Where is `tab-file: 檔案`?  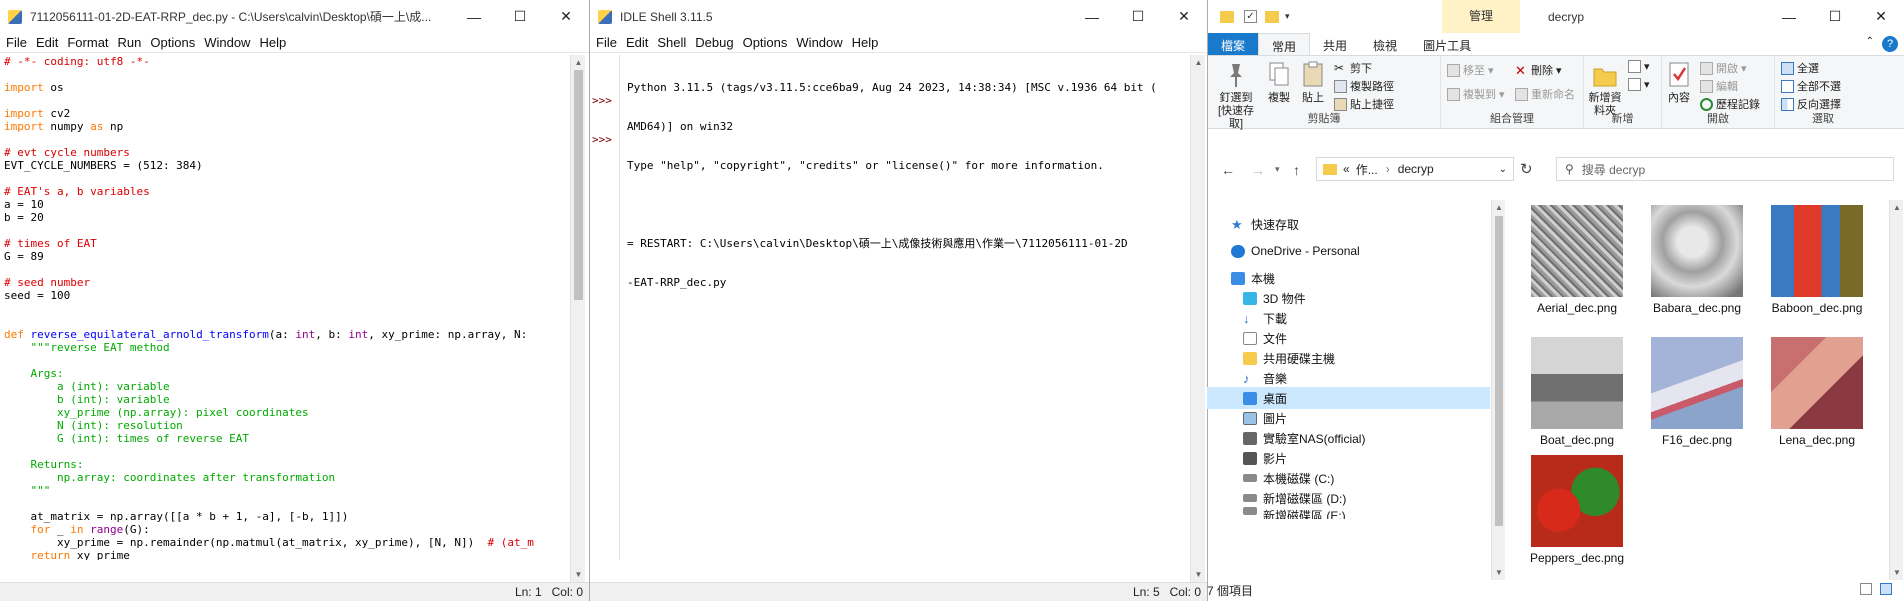 tab-file: 檔案 is located at coordinates (1233, 44).